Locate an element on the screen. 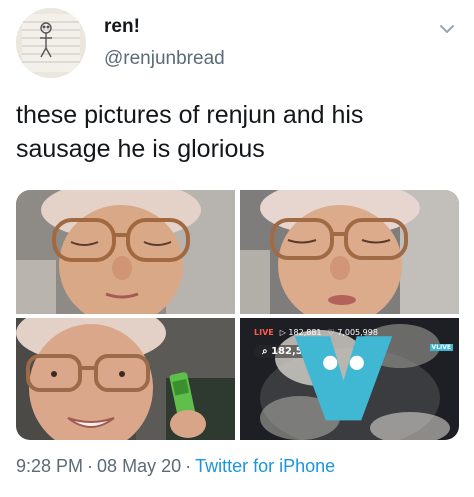 The width and height of the screenshot is (474, 497). tweet-meta: 9:28 PM · 08 May 20 · Twitter for iPhone is located at coordinates (175, 466).